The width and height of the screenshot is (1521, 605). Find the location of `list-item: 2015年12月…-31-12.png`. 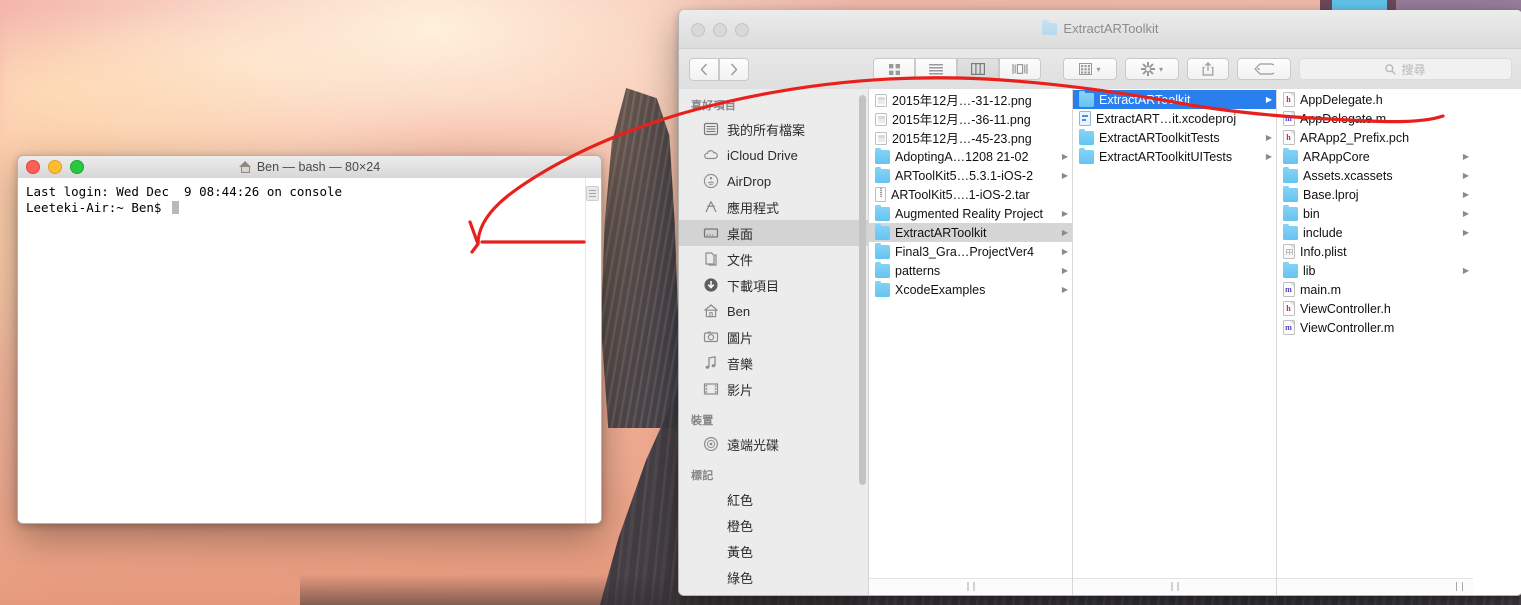

list-item: 2015年12月…-31-12.png is located at coordinates (970, 99).